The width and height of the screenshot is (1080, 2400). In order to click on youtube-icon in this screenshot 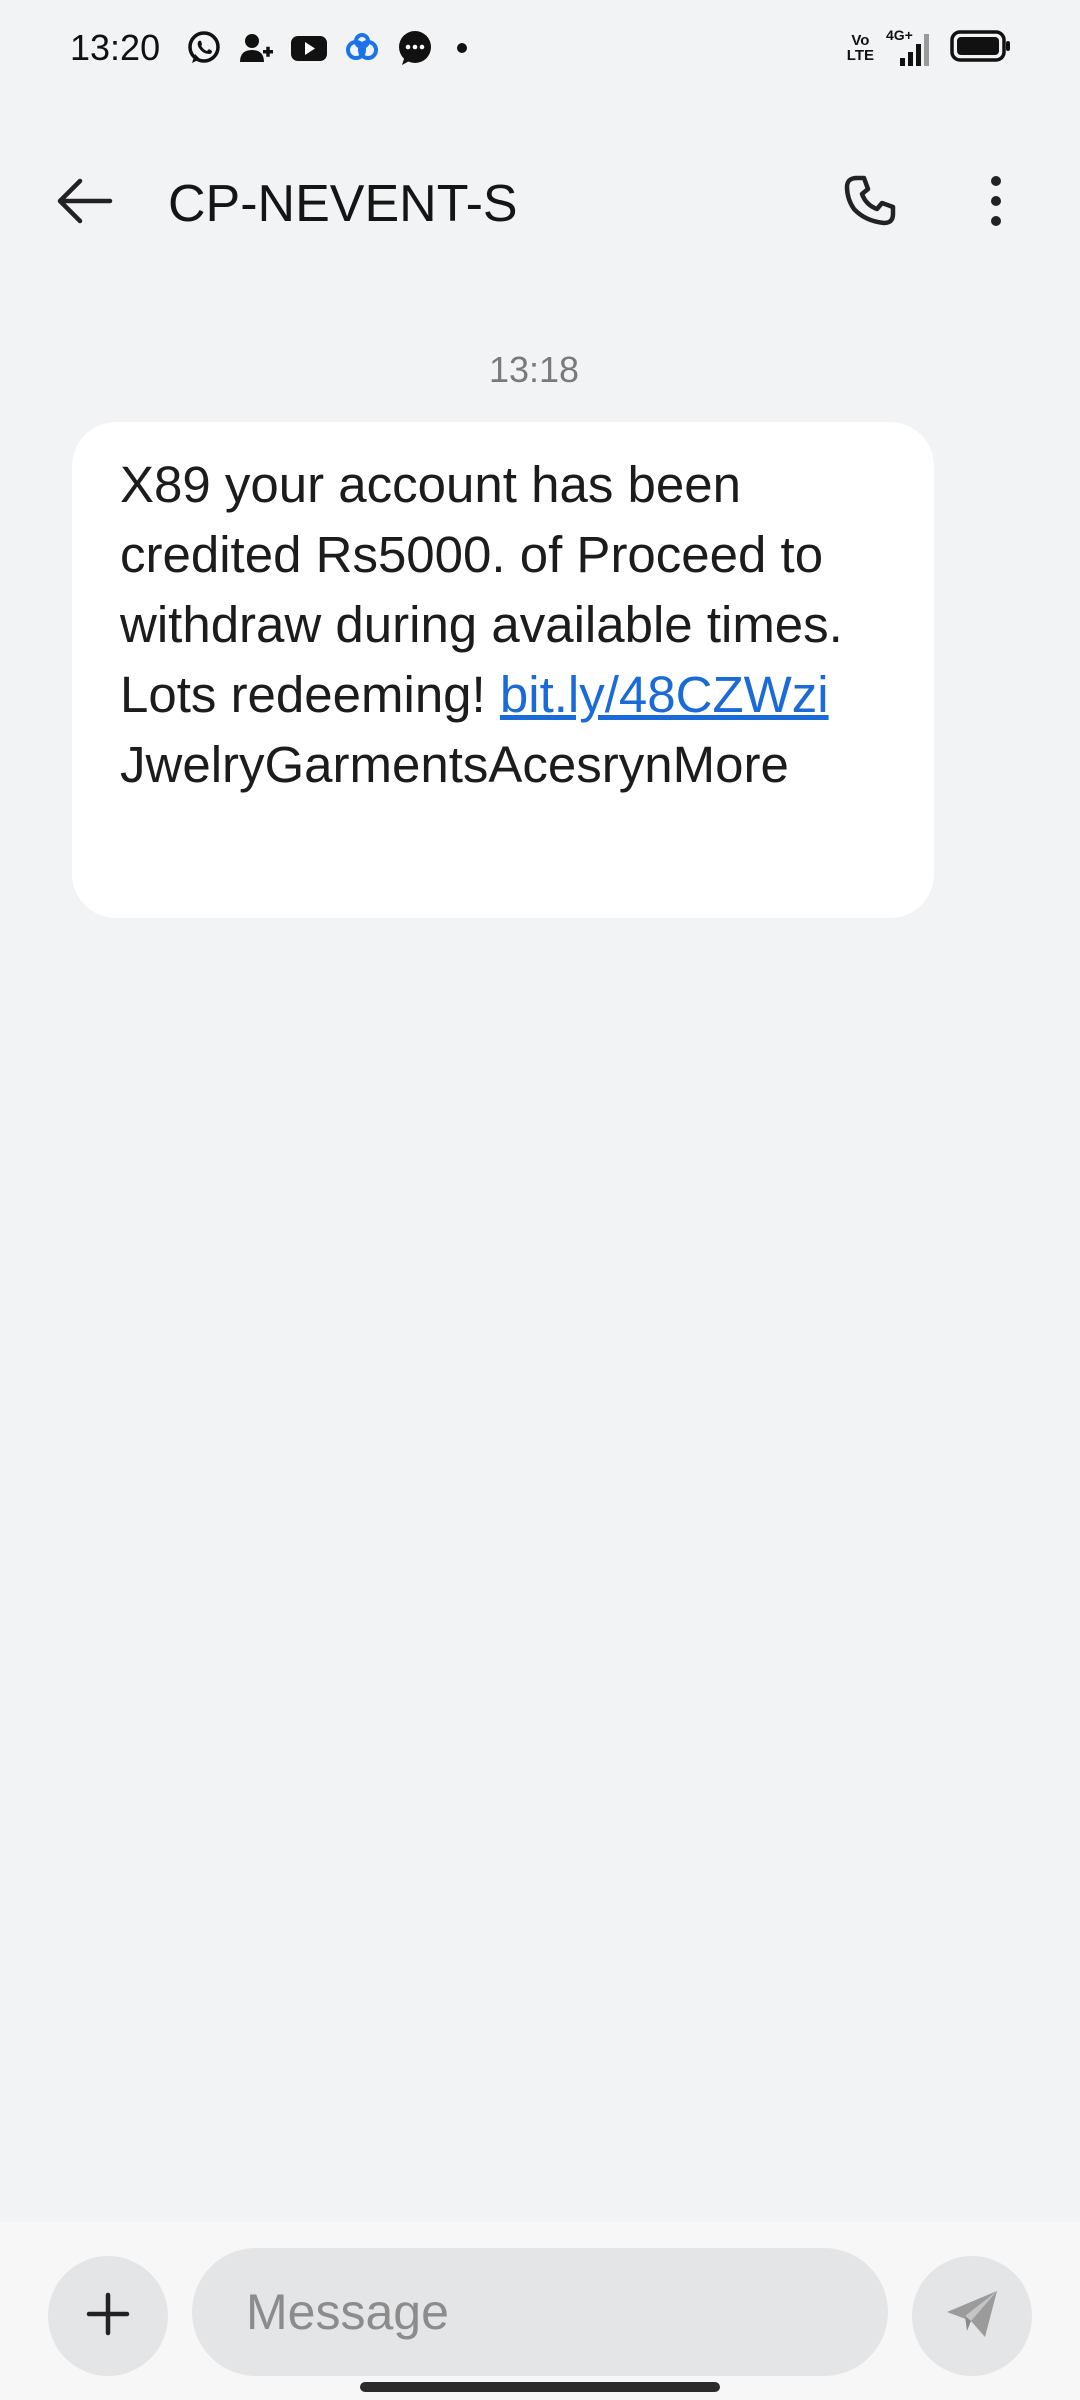, I will do `click(309, 48)`.